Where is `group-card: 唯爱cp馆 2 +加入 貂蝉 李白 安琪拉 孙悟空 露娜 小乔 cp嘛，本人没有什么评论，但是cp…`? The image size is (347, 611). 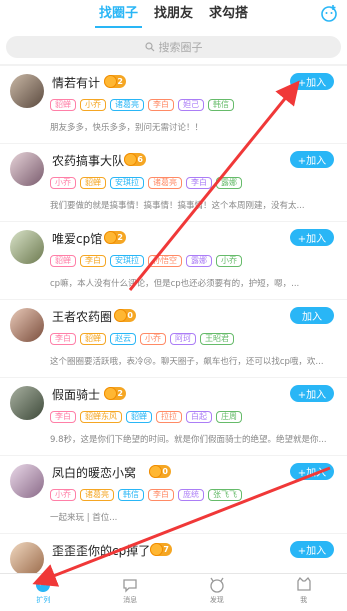 group-card: 唯爱cp馆 2 +加入 貂蝉 李白 安琪拉 孙悟空 露娜 小乔 cp嘛，本人没有什么评论，但是cp… is located at coordinates (173, 260).